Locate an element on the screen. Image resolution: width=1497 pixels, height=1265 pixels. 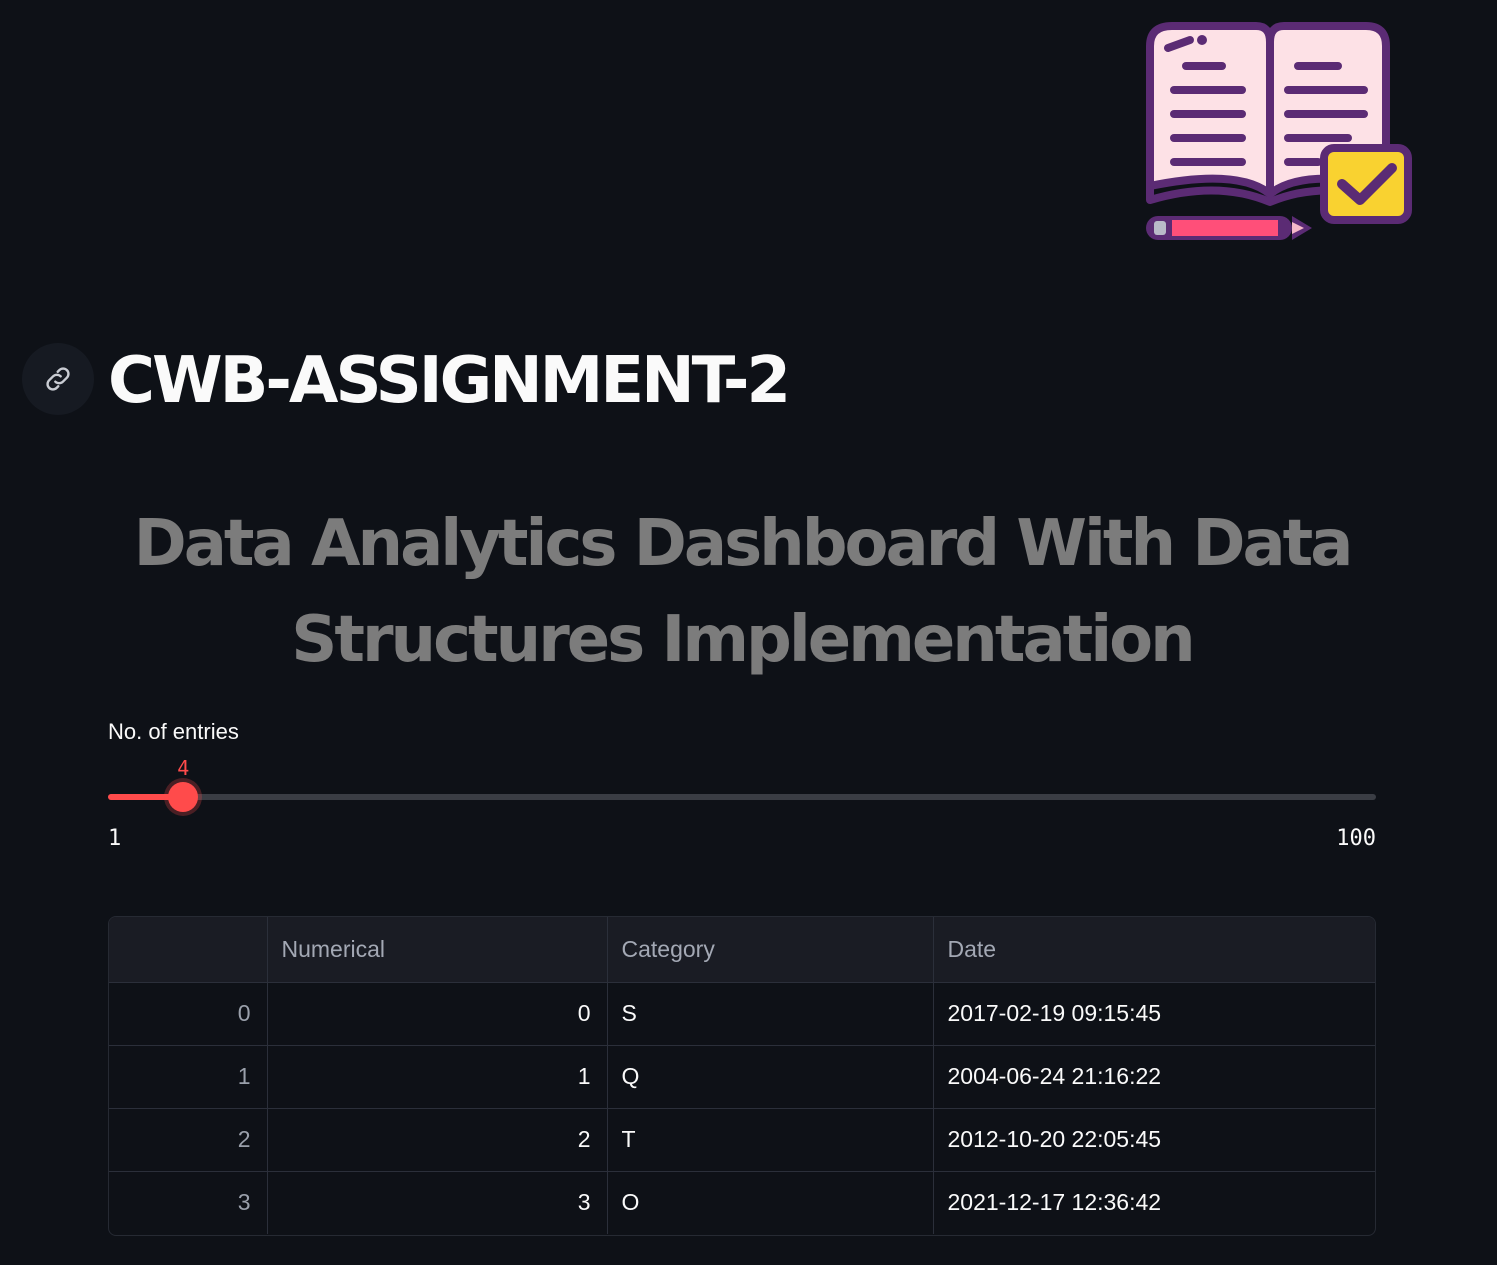
table-row: 2 2 T 2012-10-20 22:05:45 is located at coordinates (742, 1140).